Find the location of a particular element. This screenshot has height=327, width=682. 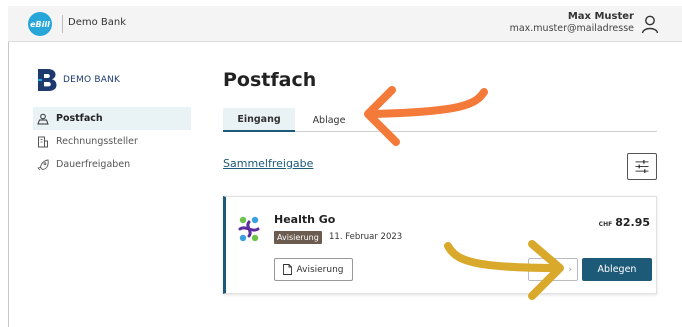

inbox-person-icon is located at coordinates (43, 118).